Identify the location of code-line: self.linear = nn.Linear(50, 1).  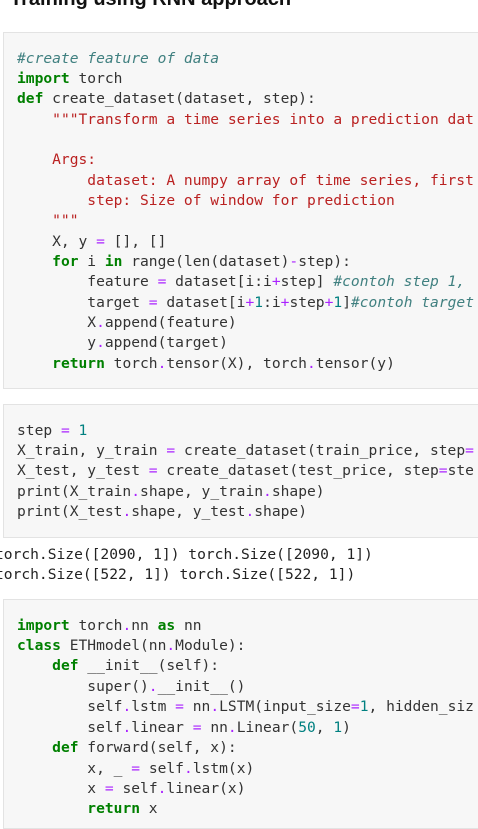
(184, 727).